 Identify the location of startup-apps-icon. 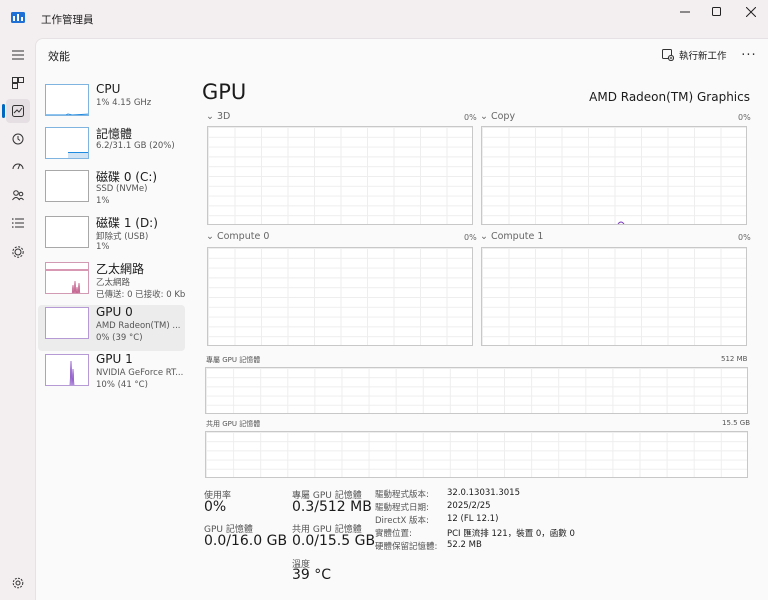
(18, 166).